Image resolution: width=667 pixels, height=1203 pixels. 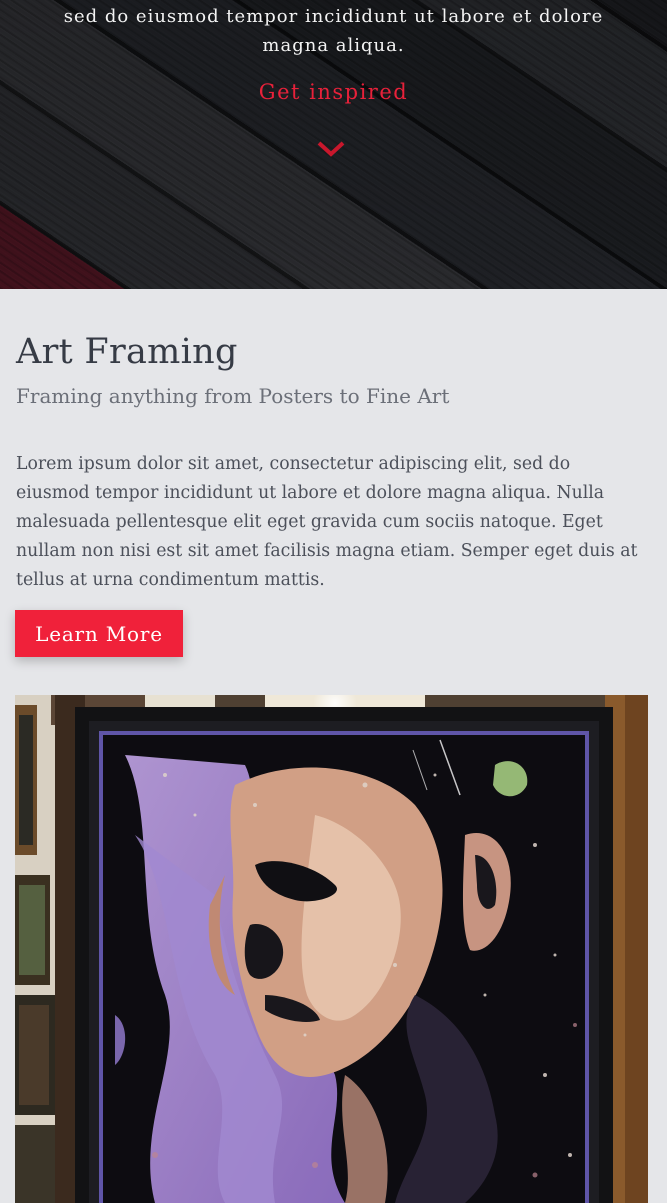 What do you see at coordinates (333, 92) in the screenshot?
I see `get-inspired-link: Get inspired` at bounding box center [333, 92].